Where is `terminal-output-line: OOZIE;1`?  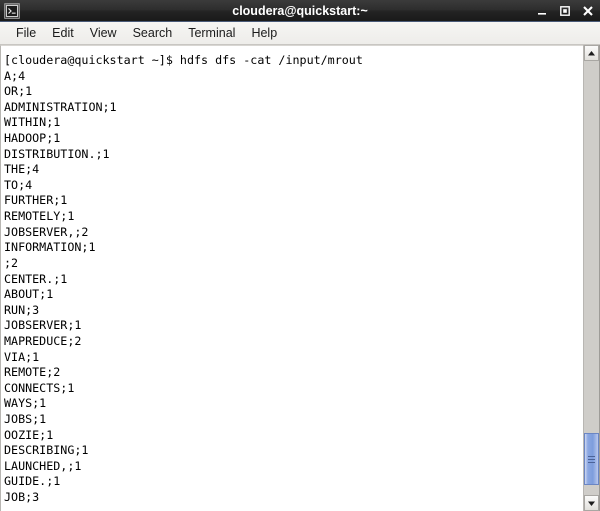
terminal-output-line: OOZIE;1 is located at coordinates (29, 434).